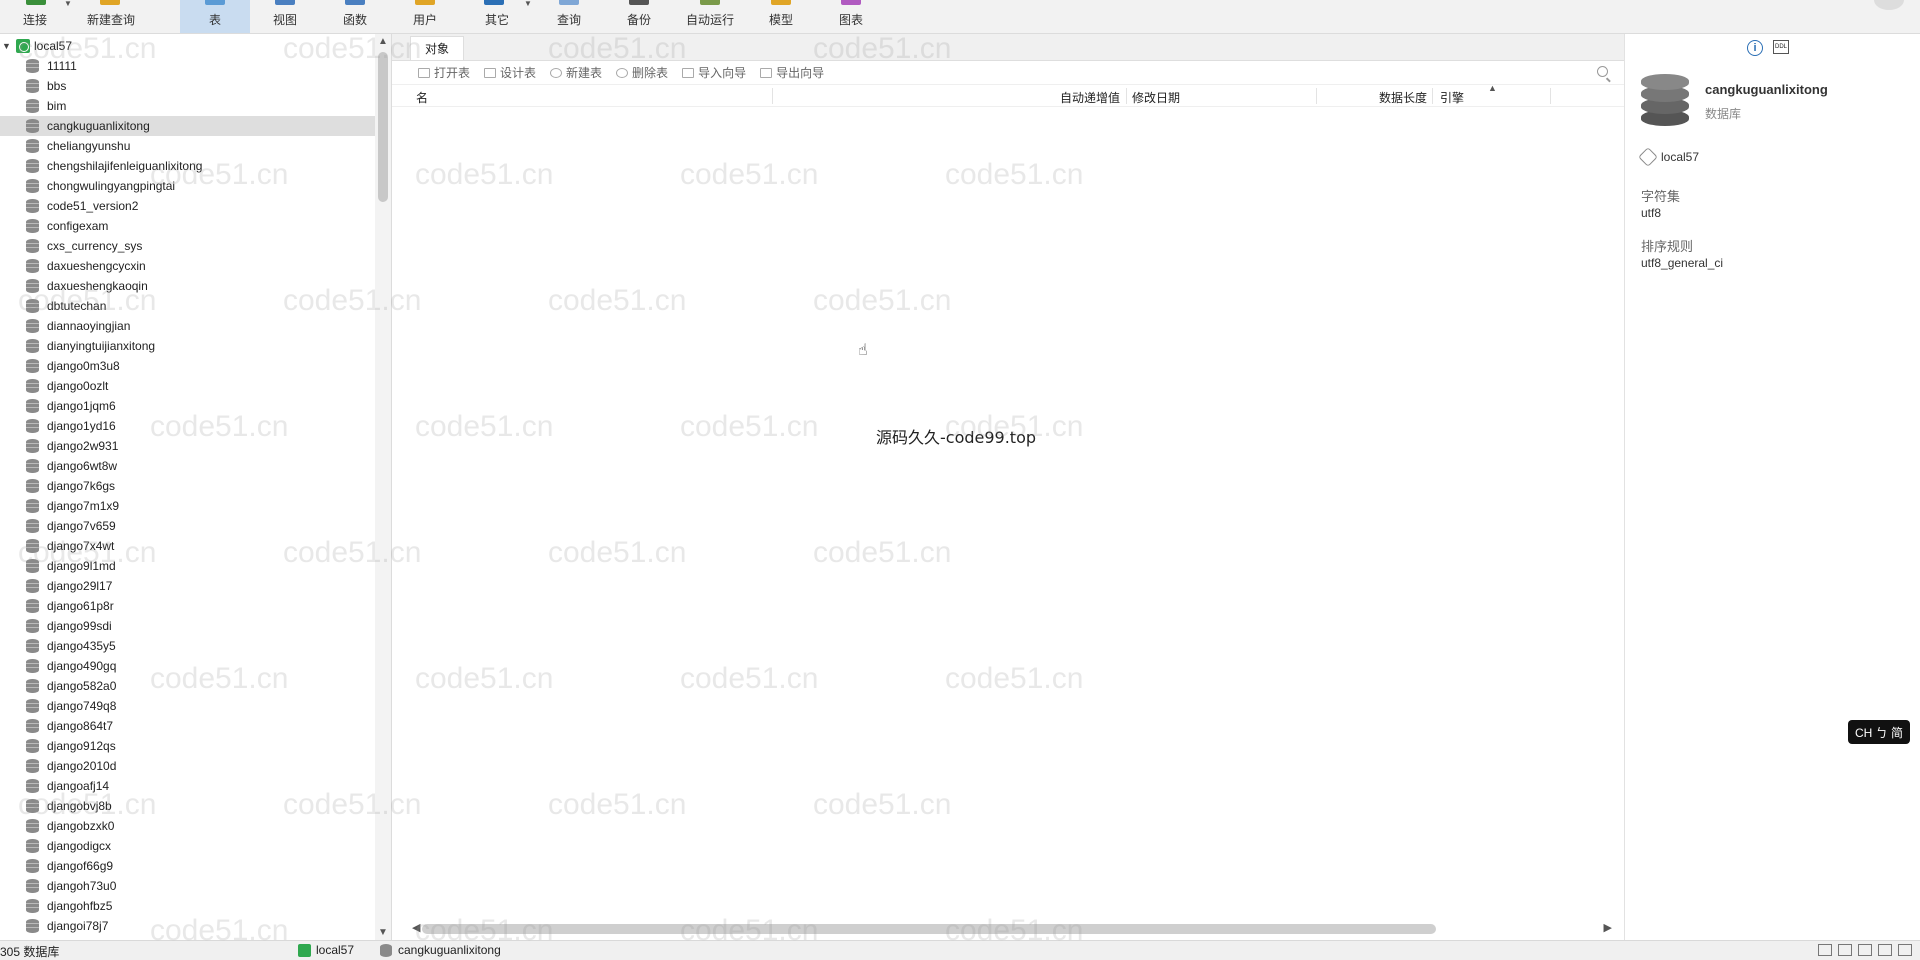  I want to click on sidebar-item-database: djangodigcx, so click(195, 846).